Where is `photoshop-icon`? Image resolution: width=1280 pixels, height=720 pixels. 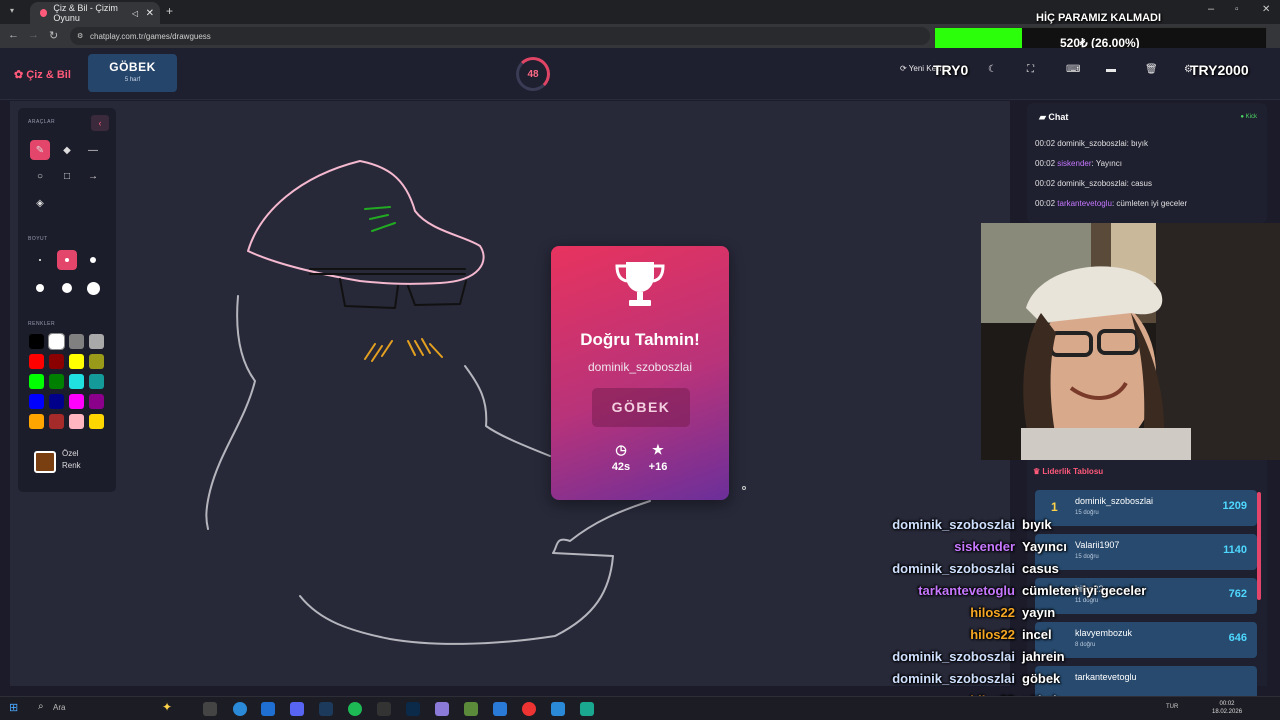
photoshop-icon is located at coordinates (413, 709).